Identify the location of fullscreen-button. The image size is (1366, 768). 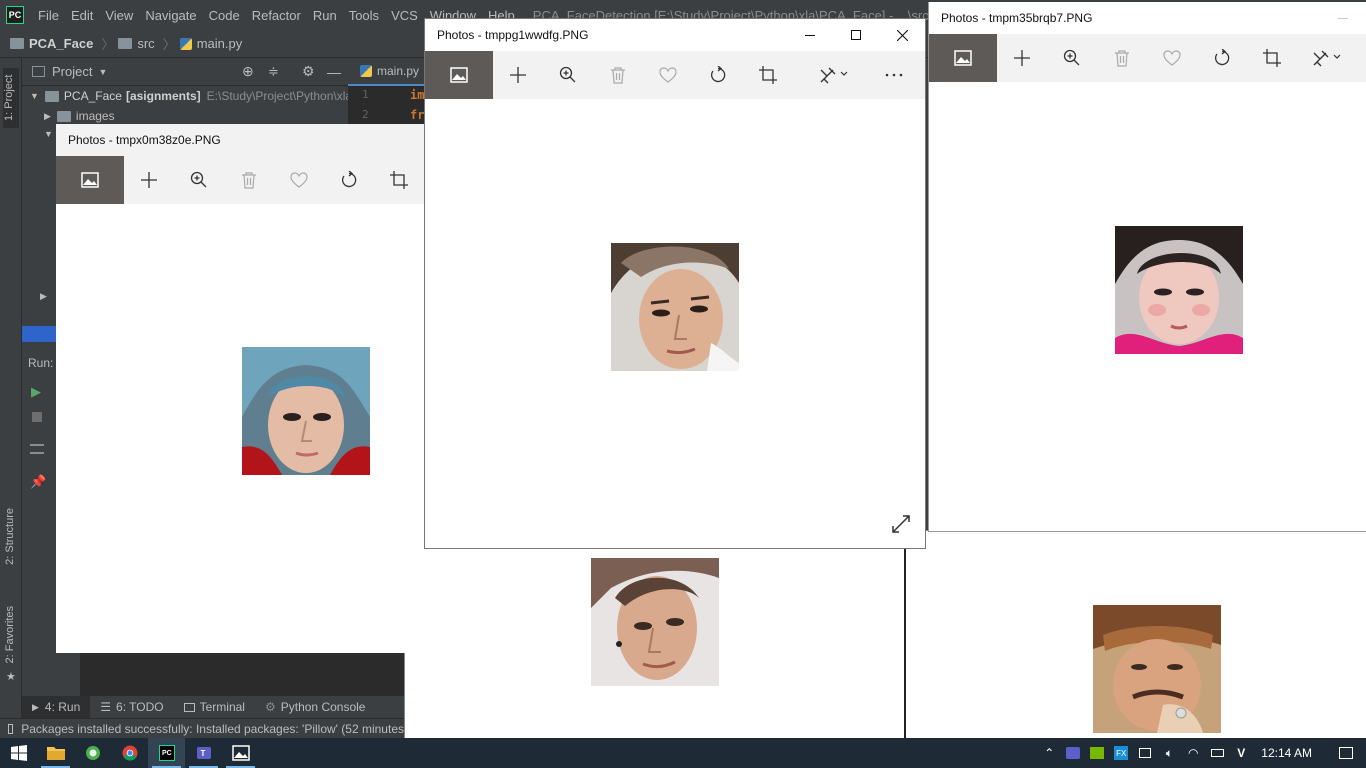
(901, 524).